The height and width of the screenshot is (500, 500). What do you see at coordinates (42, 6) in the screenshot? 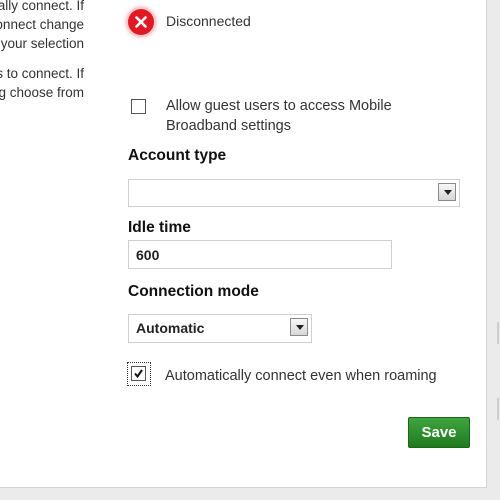
I see `description-line: cally connect. If` at bounding box center [42, 6].